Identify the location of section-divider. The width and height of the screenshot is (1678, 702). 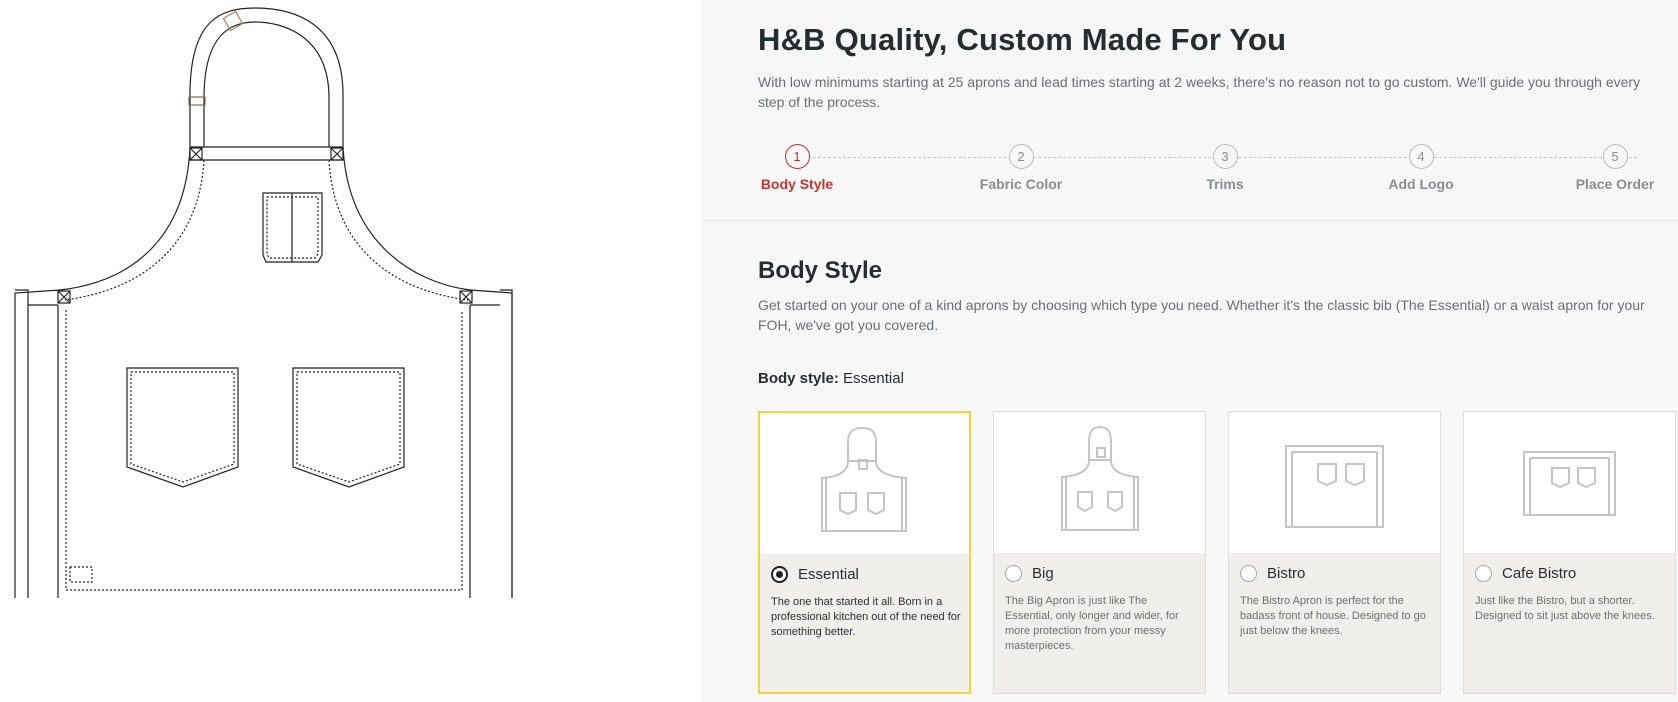
(1190, 220).